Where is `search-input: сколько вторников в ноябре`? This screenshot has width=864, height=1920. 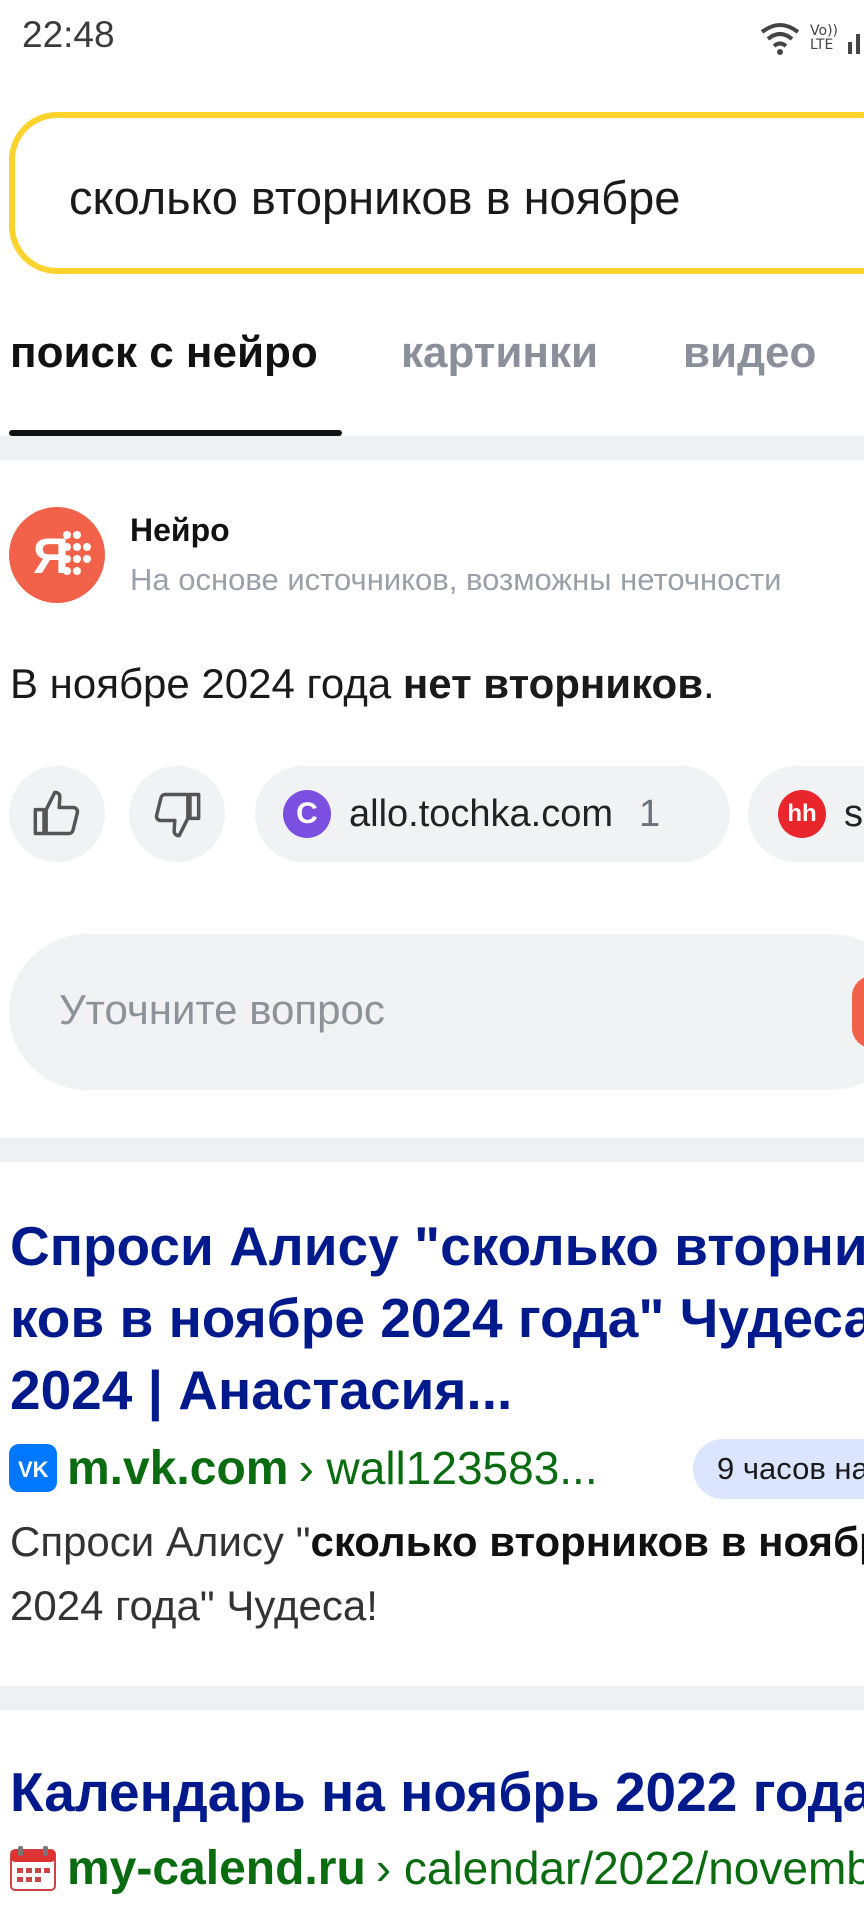
search-input: сколько вторников в ноябре is located at coordinates (436, 193).